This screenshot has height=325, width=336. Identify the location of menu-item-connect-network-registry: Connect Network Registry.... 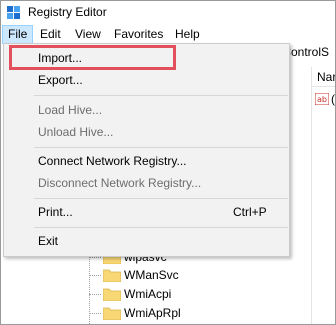
(146, 161).